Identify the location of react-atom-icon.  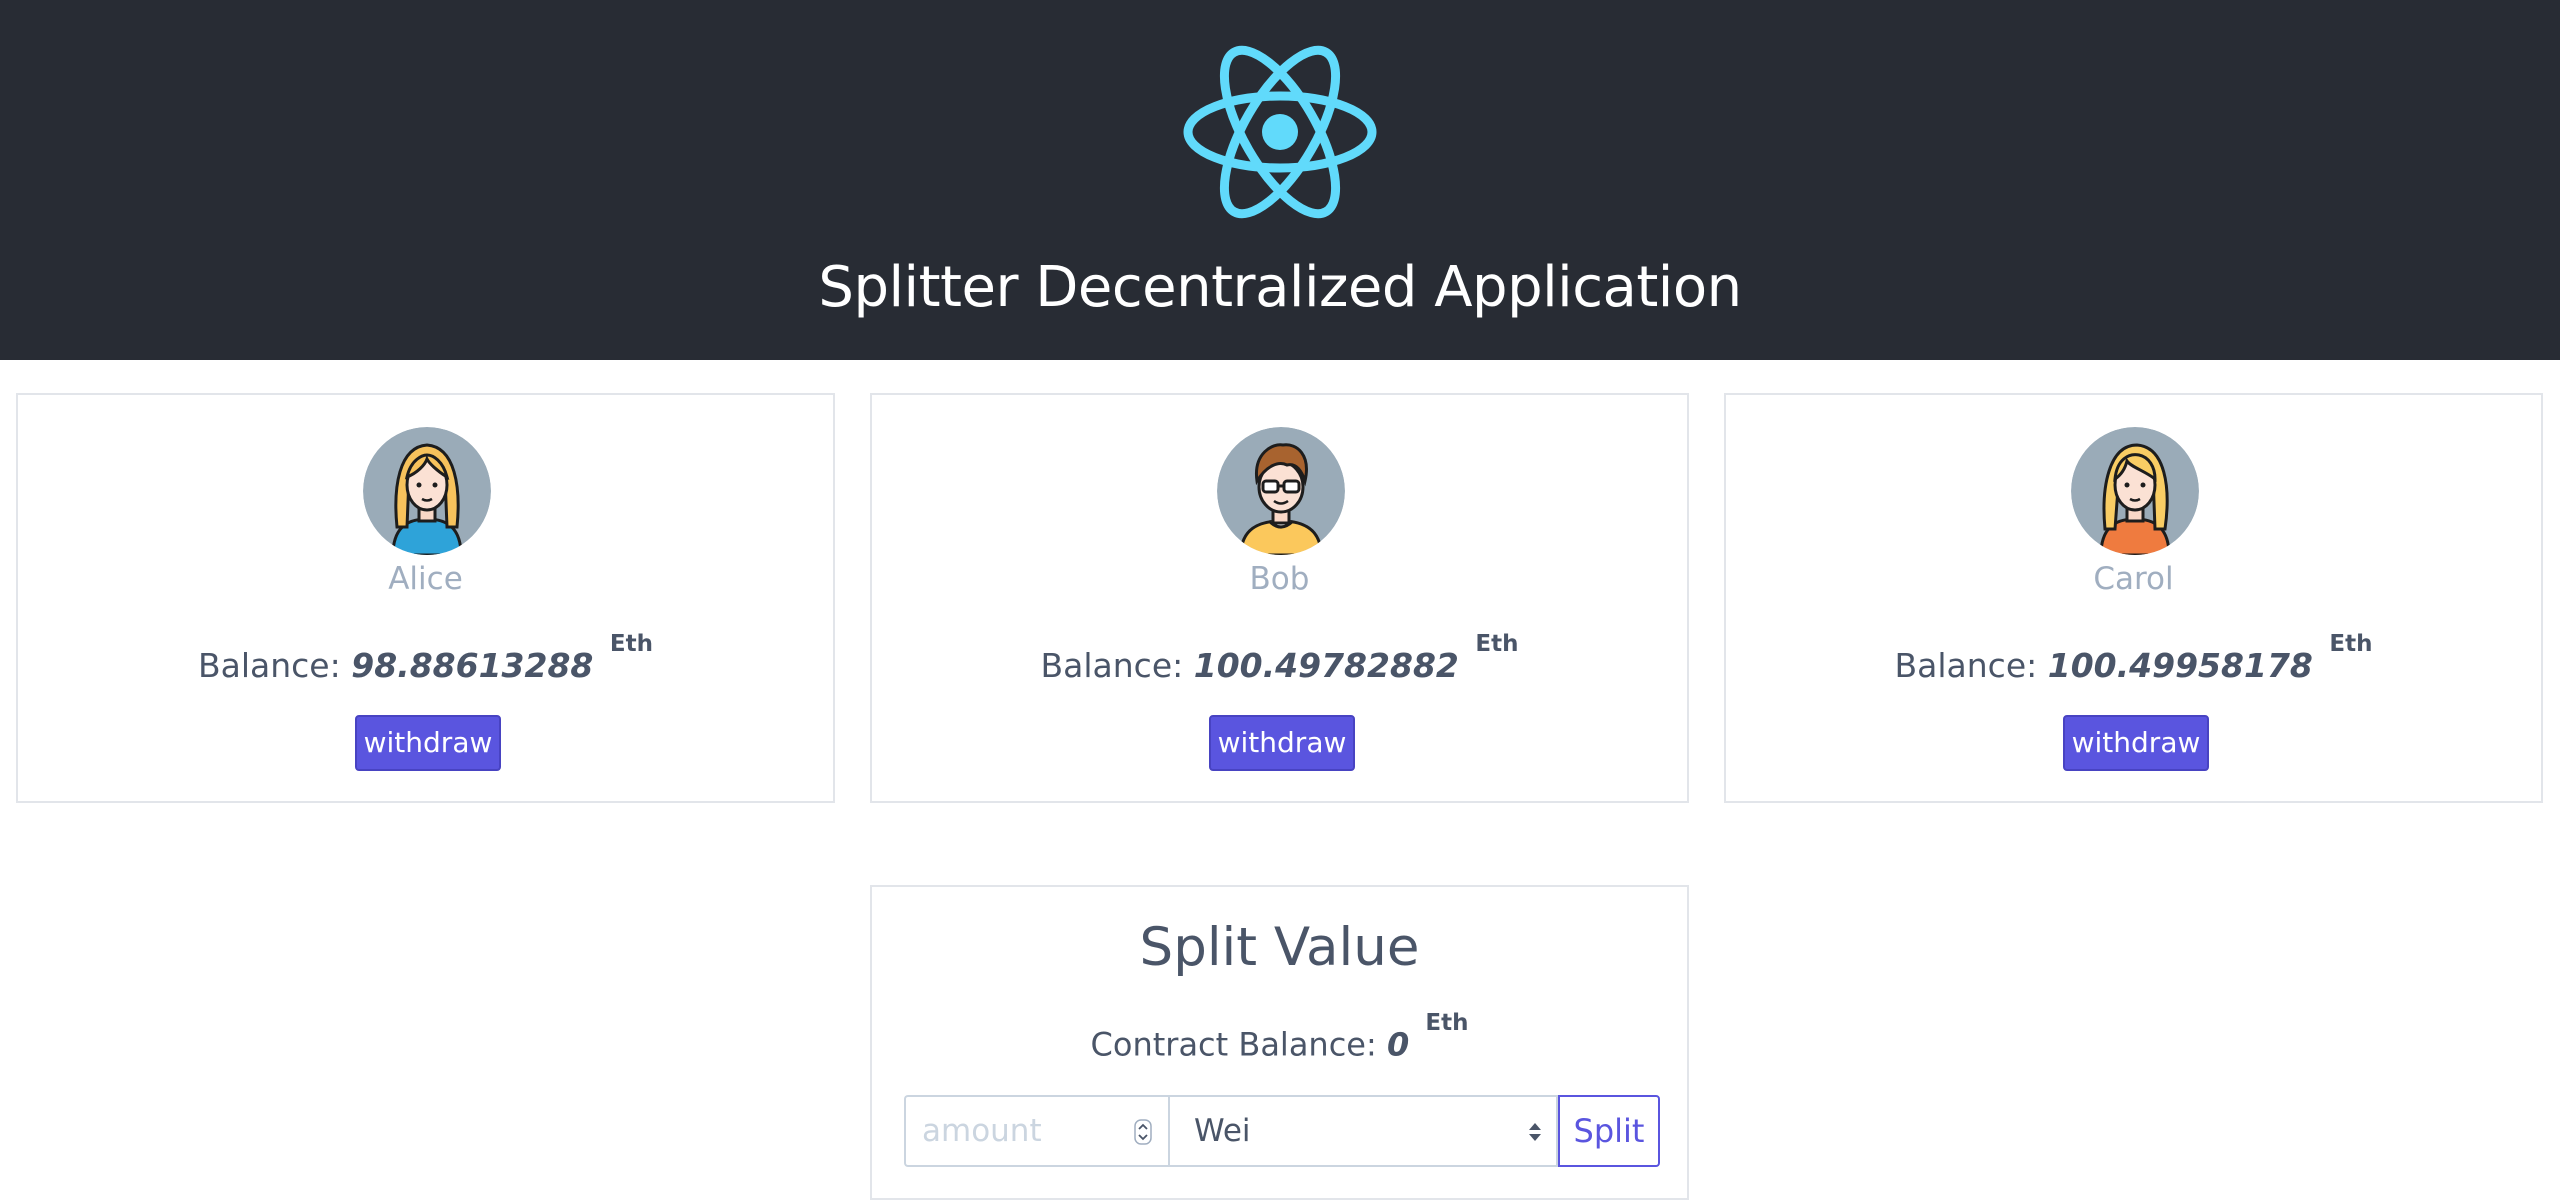
(1280, 132).